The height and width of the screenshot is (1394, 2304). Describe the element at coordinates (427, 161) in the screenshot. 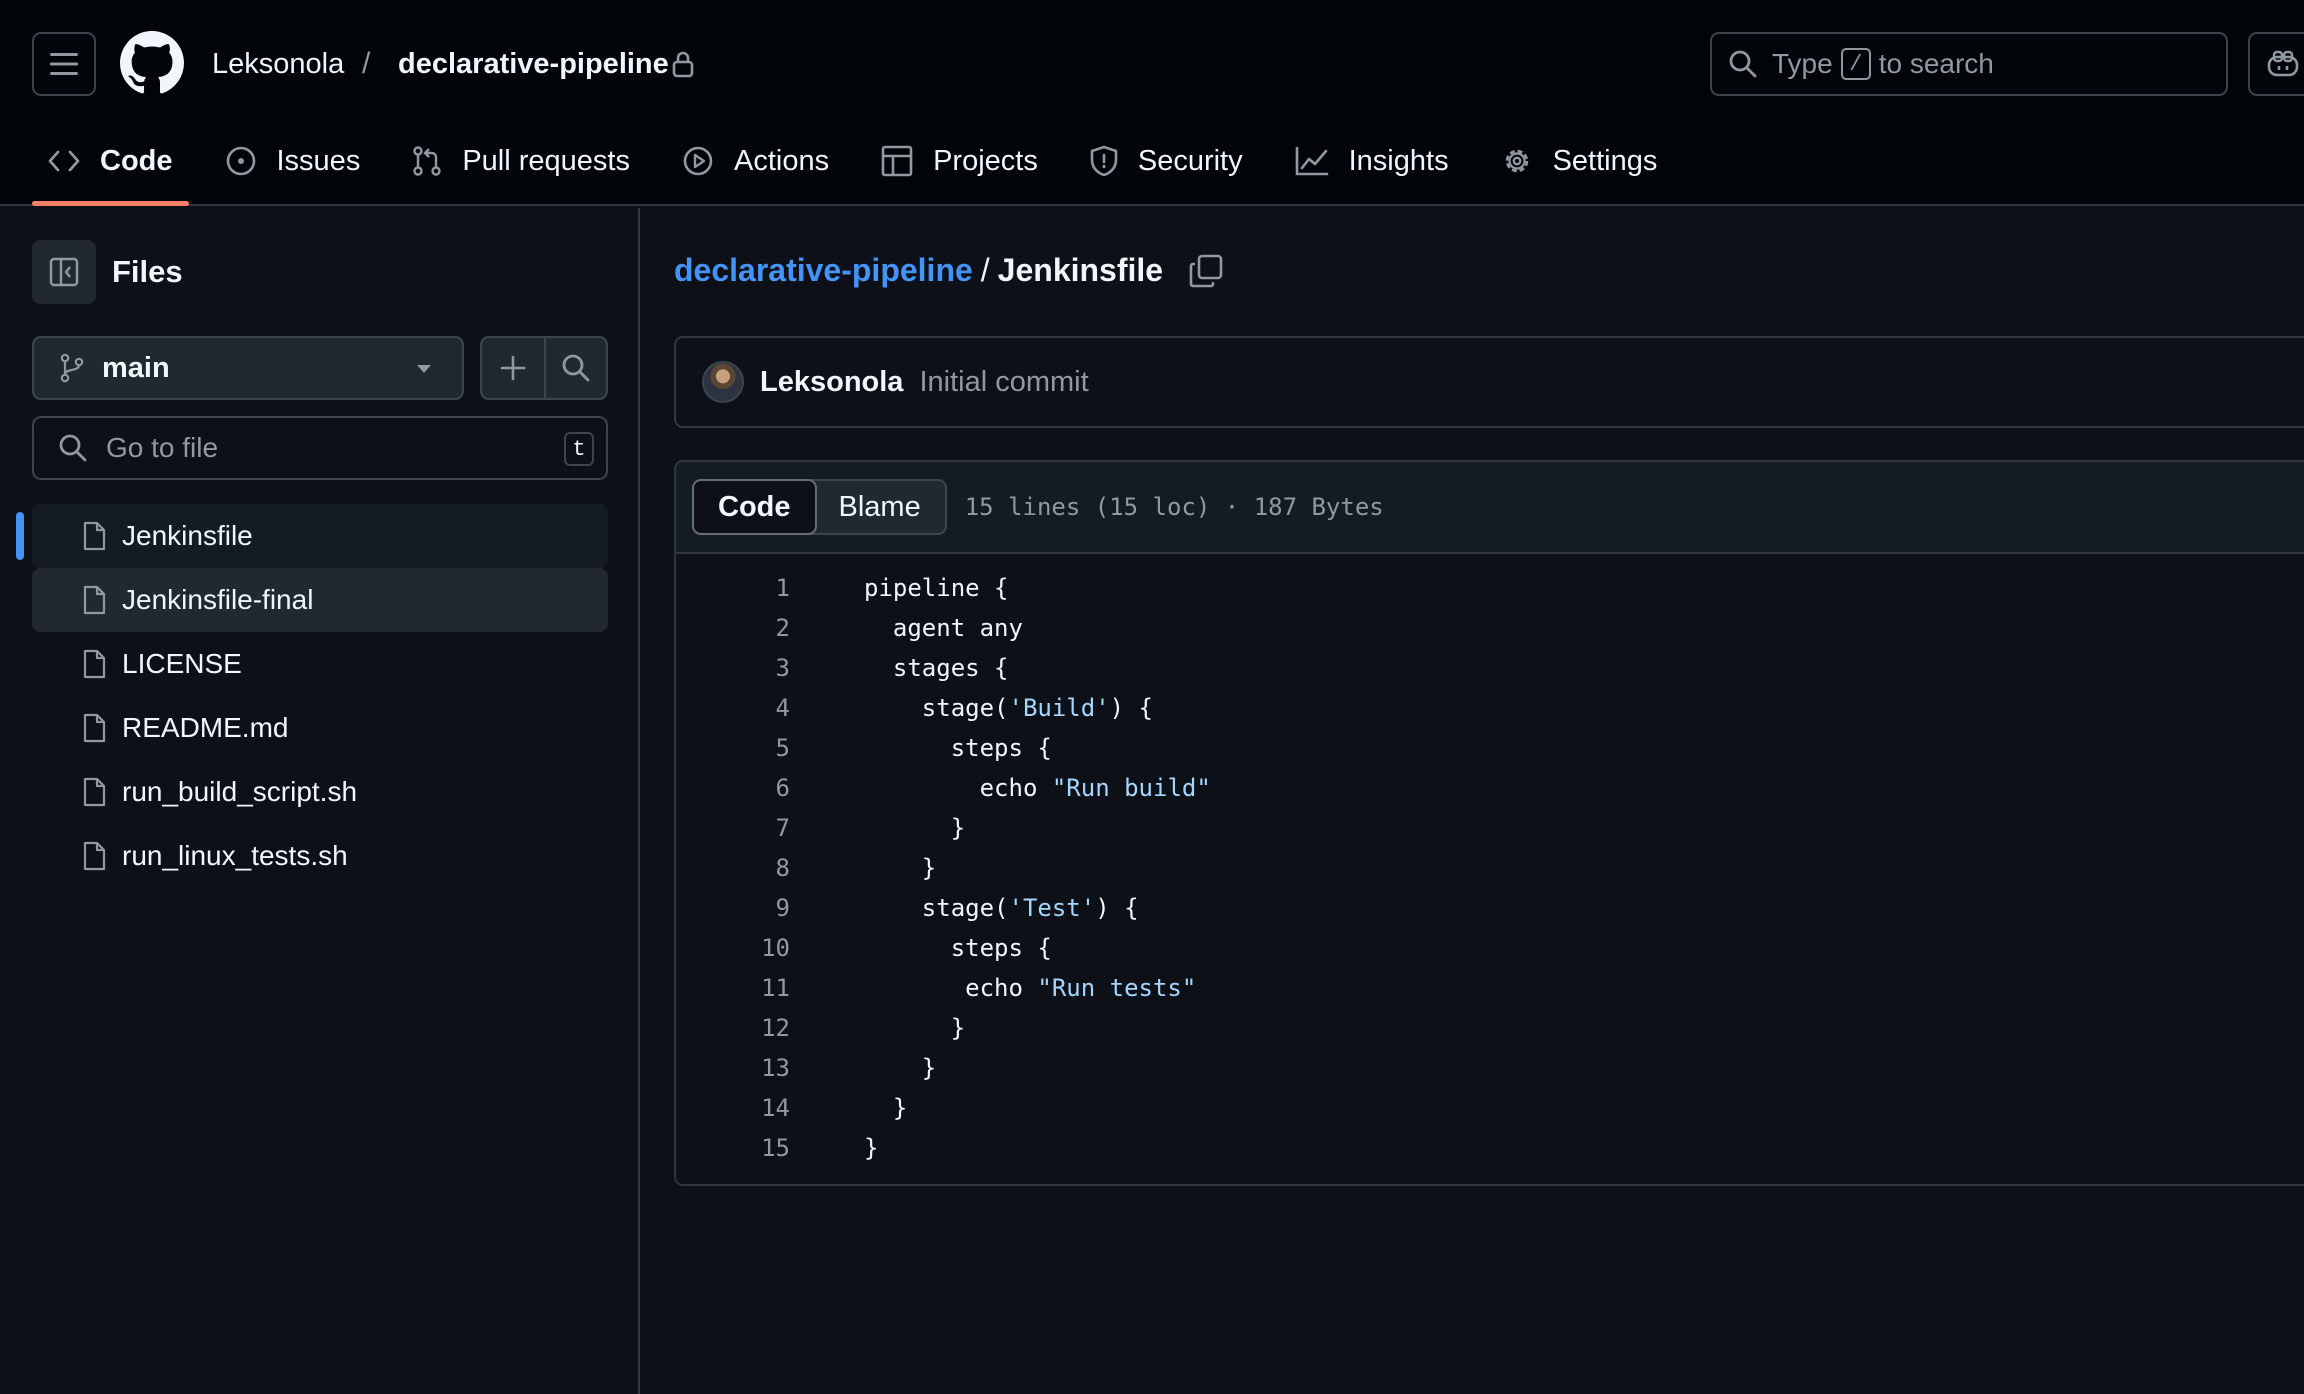

I see `git-pull-request-icon` at that location.